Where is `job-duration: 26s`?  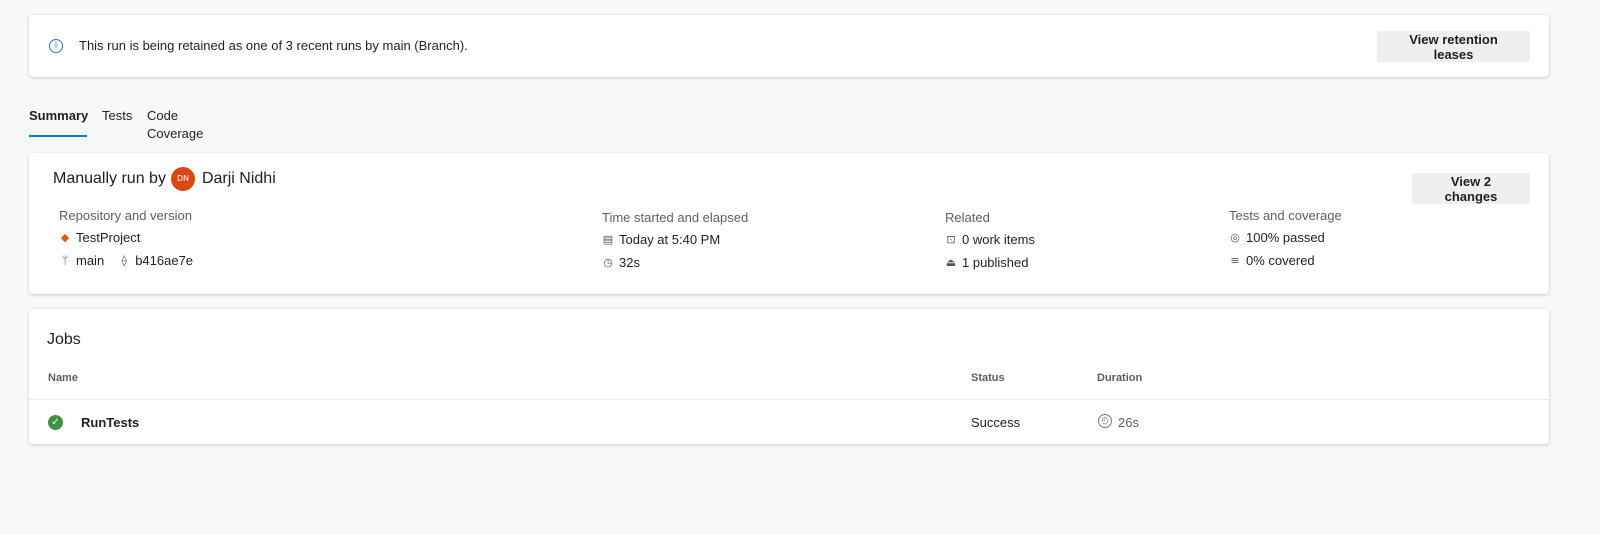 job-duration: 26s is located at coordinates (1128, 422).